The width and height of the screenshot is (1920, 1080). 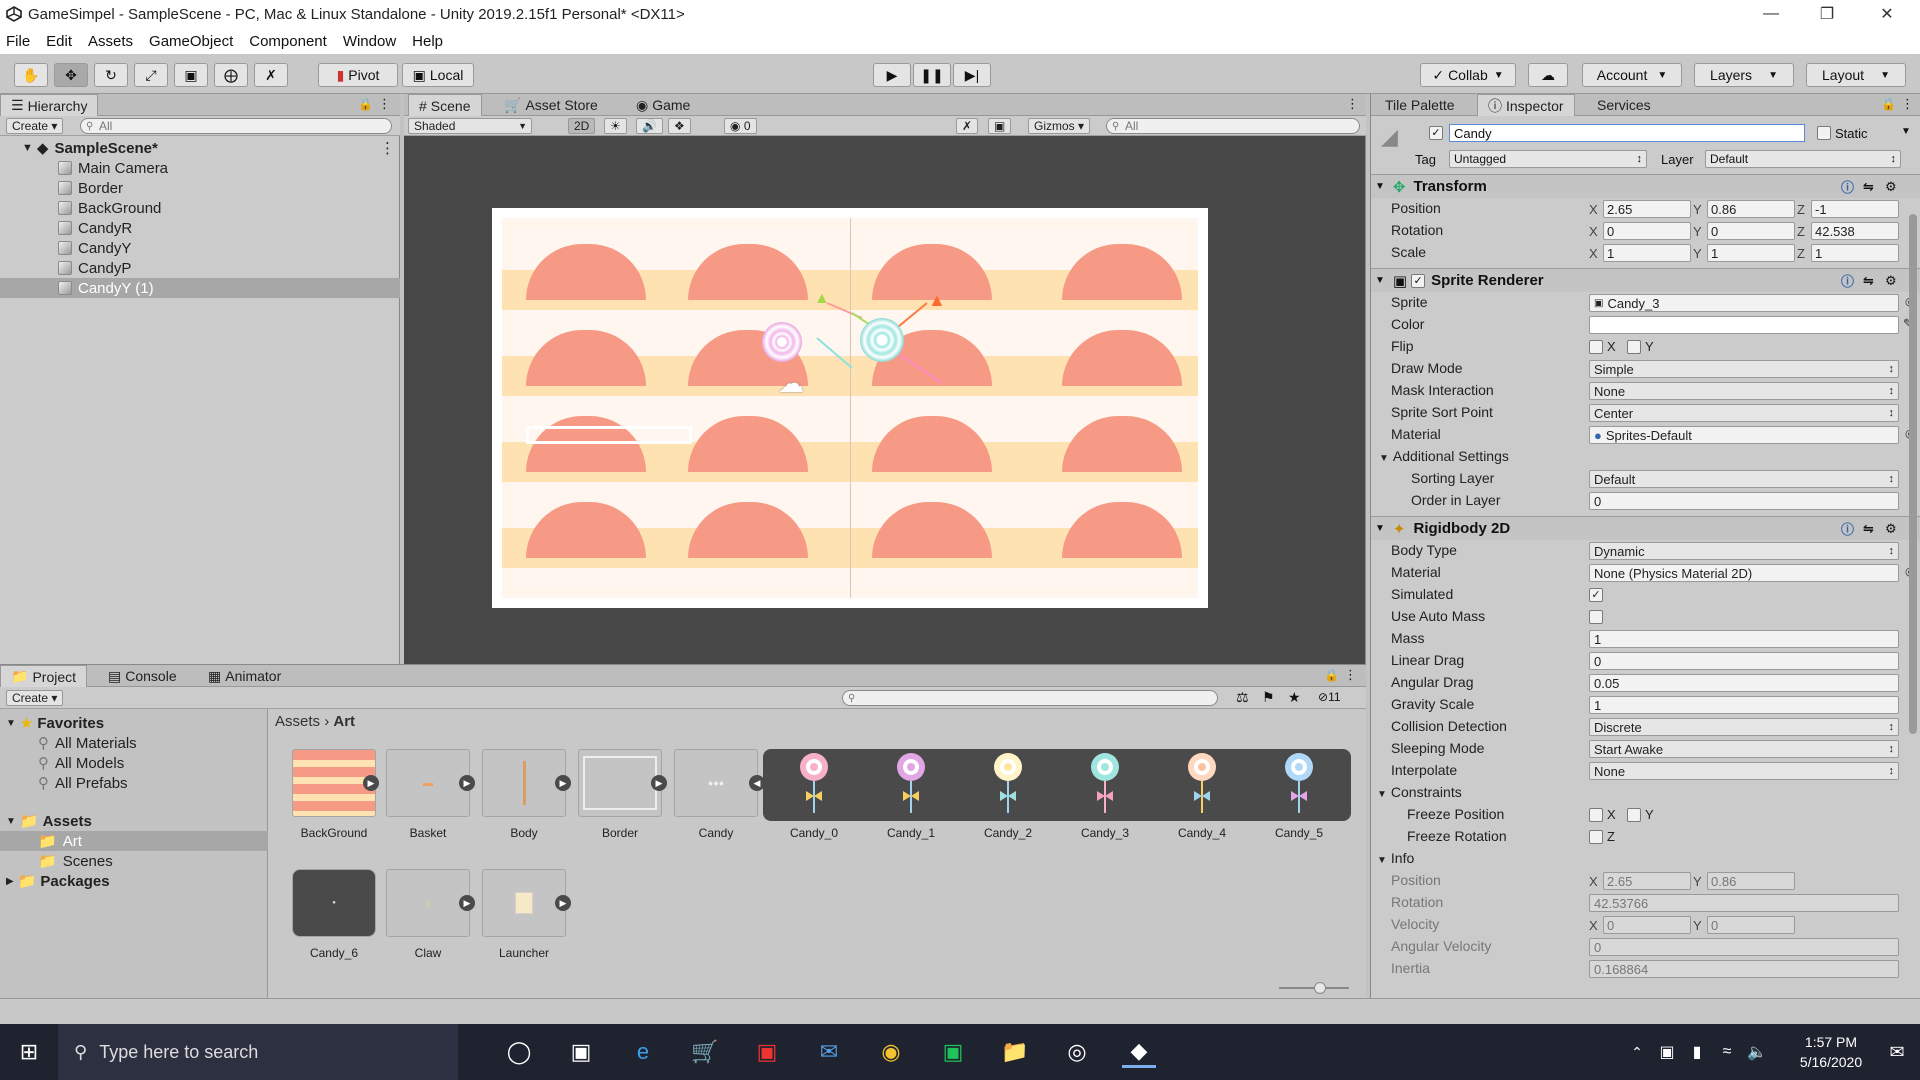 I want to click on rotation-y-field: 0, so click(x=1751, y=231).